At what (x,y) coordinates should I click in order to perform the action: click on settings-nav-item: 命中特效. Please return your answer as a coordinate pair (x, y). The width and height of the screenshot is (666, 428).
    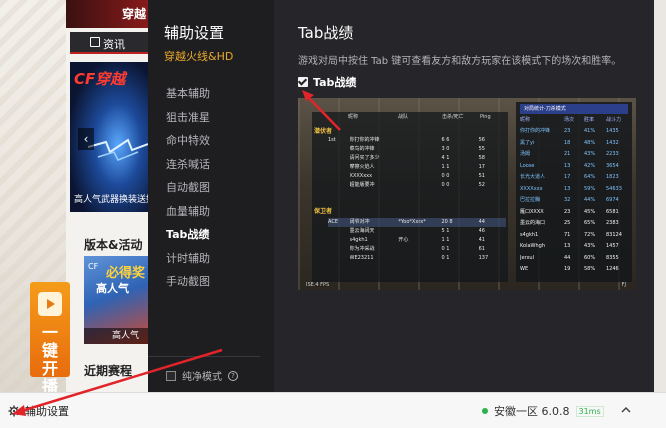
    Looking at the image, I should click on (211, 141).